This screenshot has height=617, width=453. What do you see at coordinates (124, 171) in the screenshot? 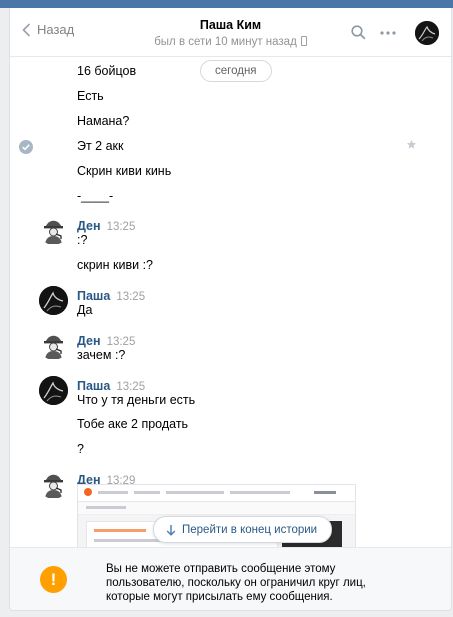
I see `message-text: Скрин киви кинь` at bounding box center [124, 171].